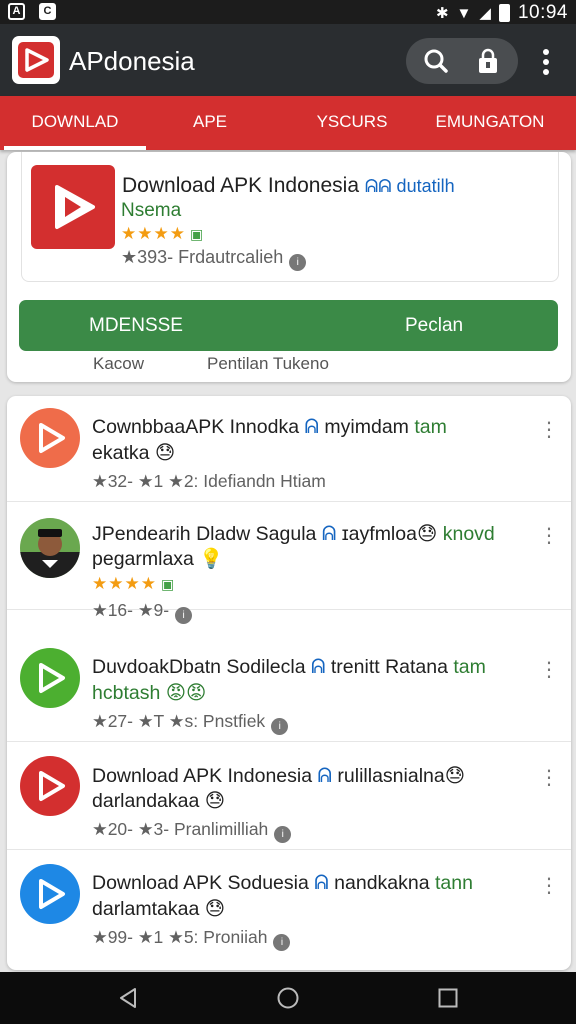 This screenshot has width=576, height=1024. What do you see at coordinates (436, 61) in the screenshot?
I see `search-icon` at bounding box center [436, 61].